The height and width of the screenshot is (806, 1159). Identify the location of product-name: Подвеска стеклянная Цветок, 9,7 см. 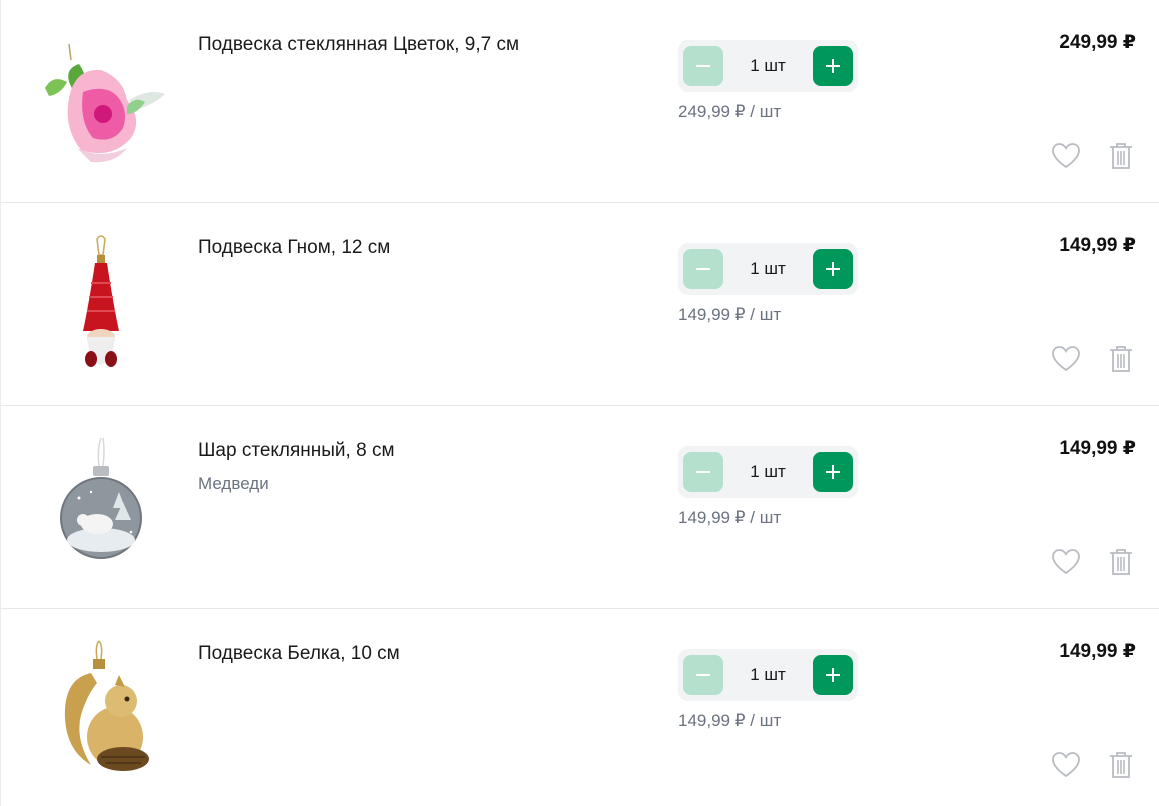
(358, 45).